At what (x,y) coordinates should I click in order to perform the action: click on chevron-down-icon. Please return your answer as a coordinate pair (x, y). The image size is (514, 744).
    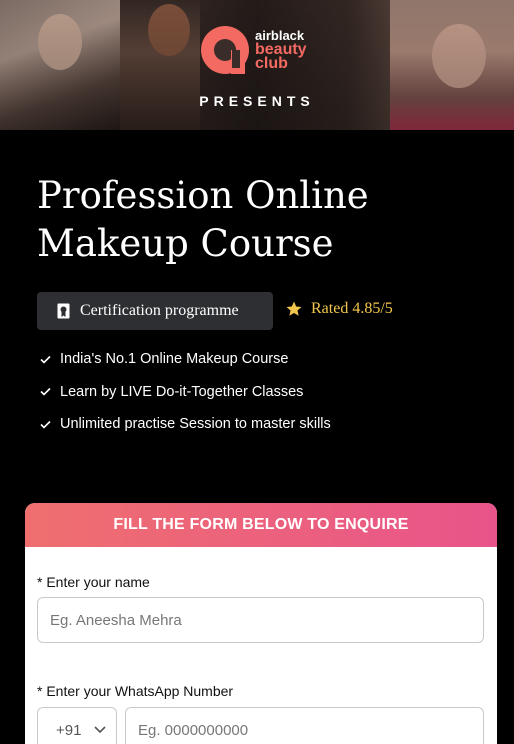
    Looking at the image, I should click on (100, 730).